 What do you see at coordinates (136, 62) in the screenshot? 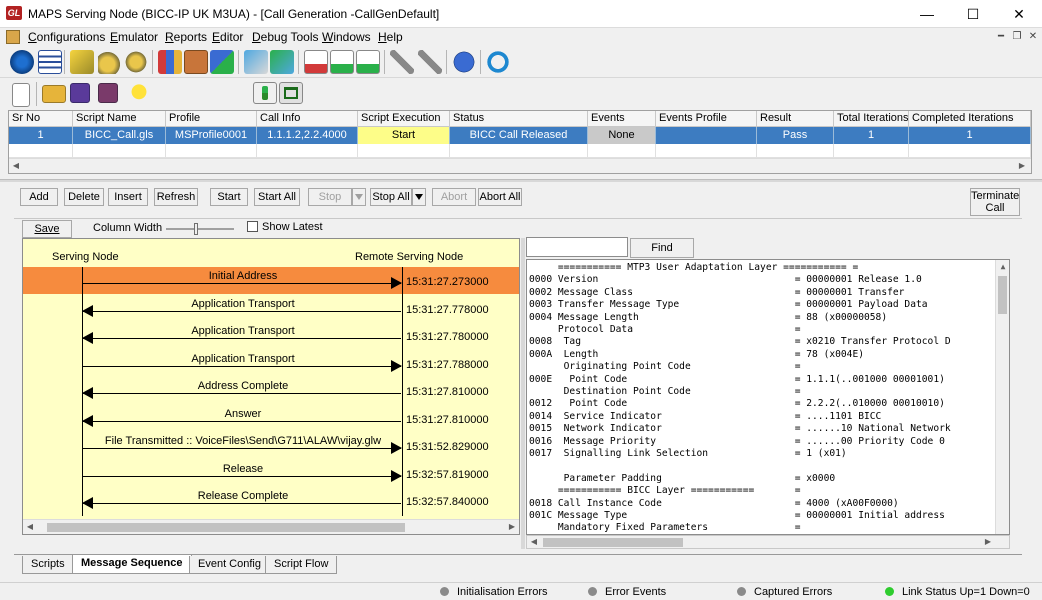
I see `profile-gears-icon` at bounding box center [136, 62].